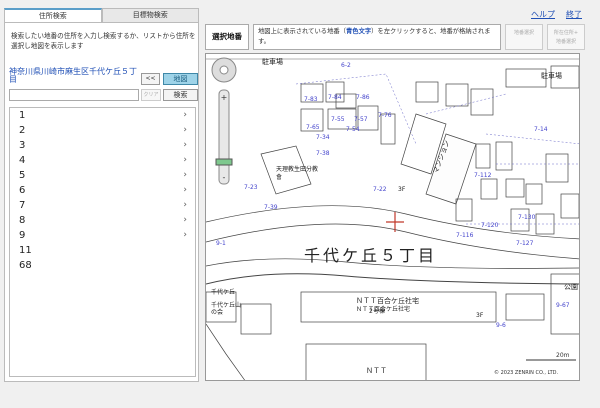 This screenshot has width=600, height=408. Describe the element at coordinates (380, 189) in the screenshot. I see `parcel-label: 7-22` at that location.